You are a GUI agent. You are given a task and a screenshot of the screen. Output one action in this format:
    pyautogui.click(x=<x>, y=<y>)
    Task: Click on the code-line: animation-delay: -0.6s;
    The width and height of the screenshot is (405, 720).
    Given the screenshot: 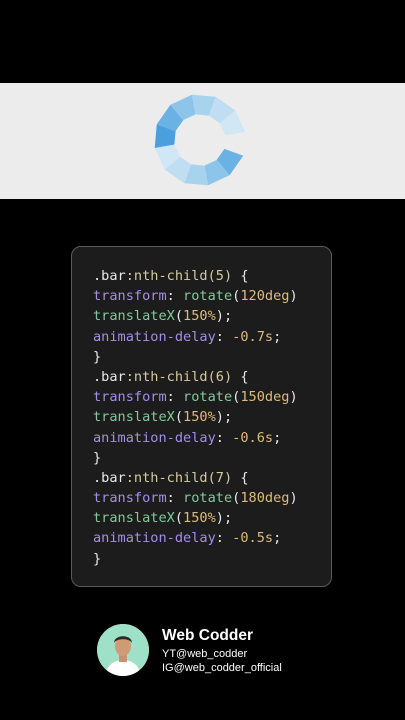 What is the action you would take?
    pyautogui.click(x=195, y=438)
    